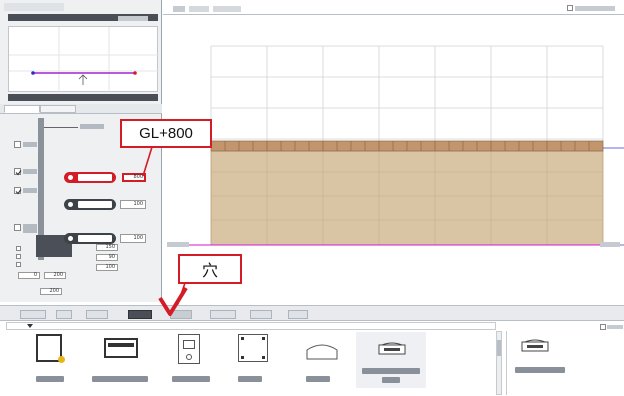 The image size is (624, 396). What do you see at coordinates (392, 348) in the screenshot?
I see `post-icon` at bounding box center [392, 348].